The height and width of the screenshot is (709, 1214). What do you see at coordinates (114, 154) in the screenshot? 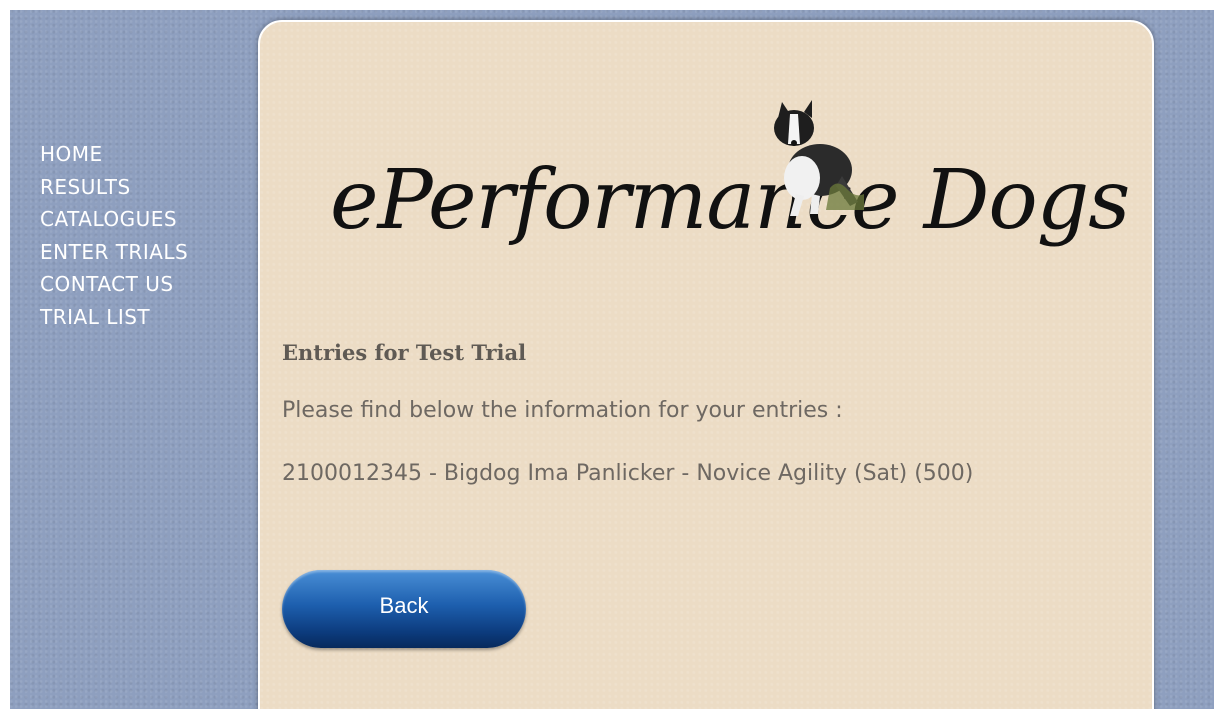
I see `nav-item-home: HOME` at bounding box center [114, 154].